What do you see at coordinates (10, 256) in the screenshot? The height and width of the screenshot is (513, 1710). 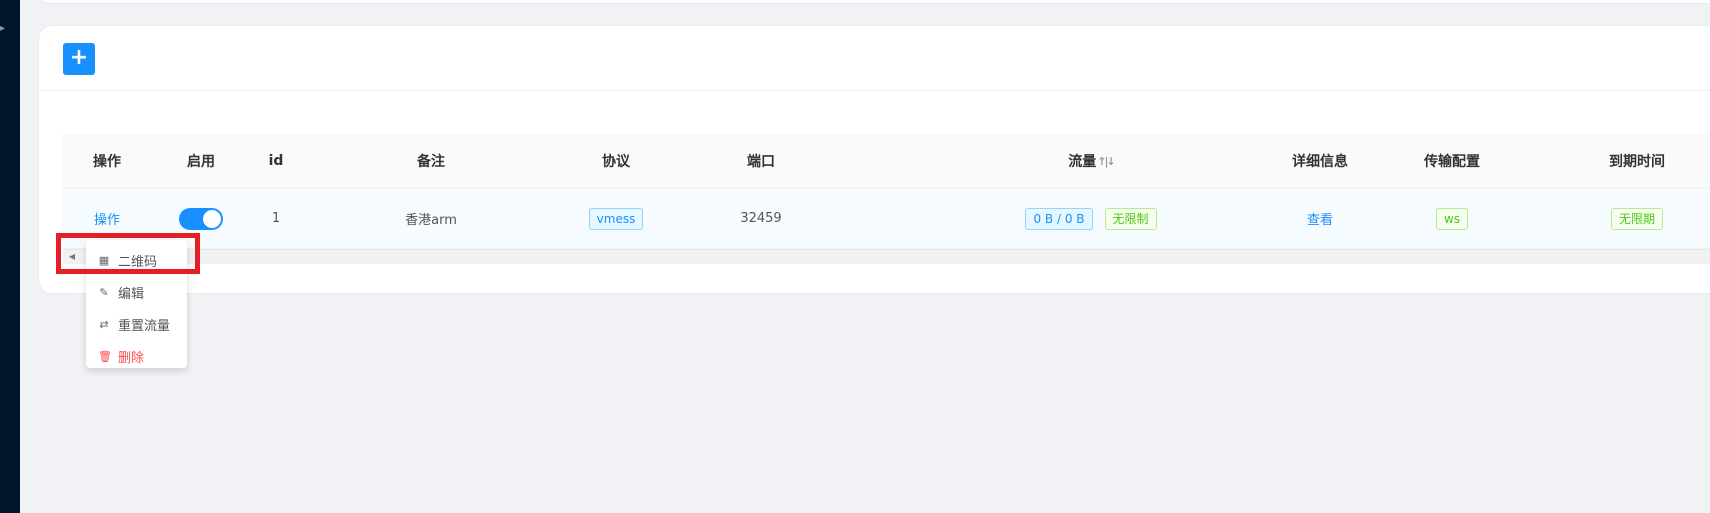 I see `sidebar: ▸` at bounding box center [10, 256].